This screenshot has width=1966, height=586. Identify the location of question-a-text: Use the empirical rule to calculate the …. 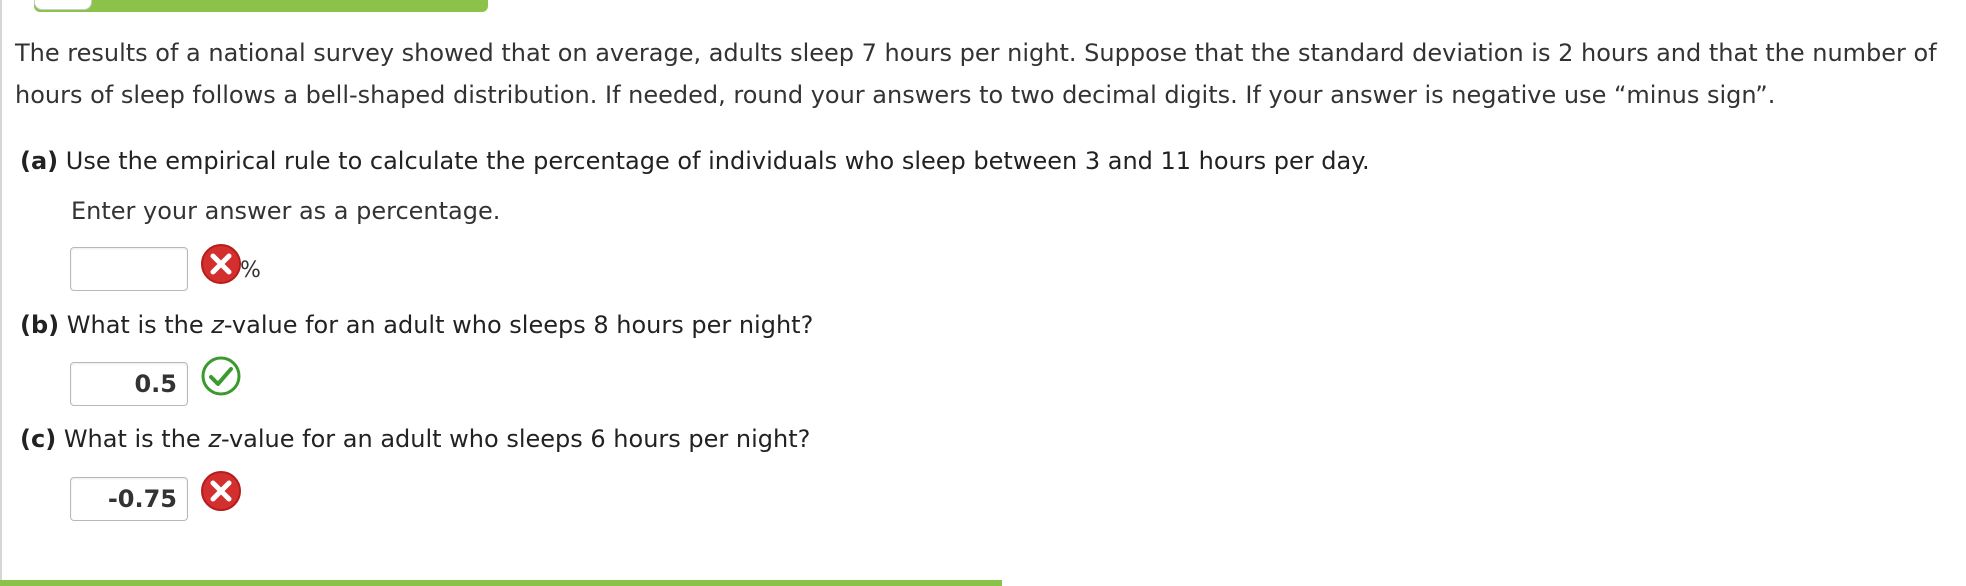
(717, 161).